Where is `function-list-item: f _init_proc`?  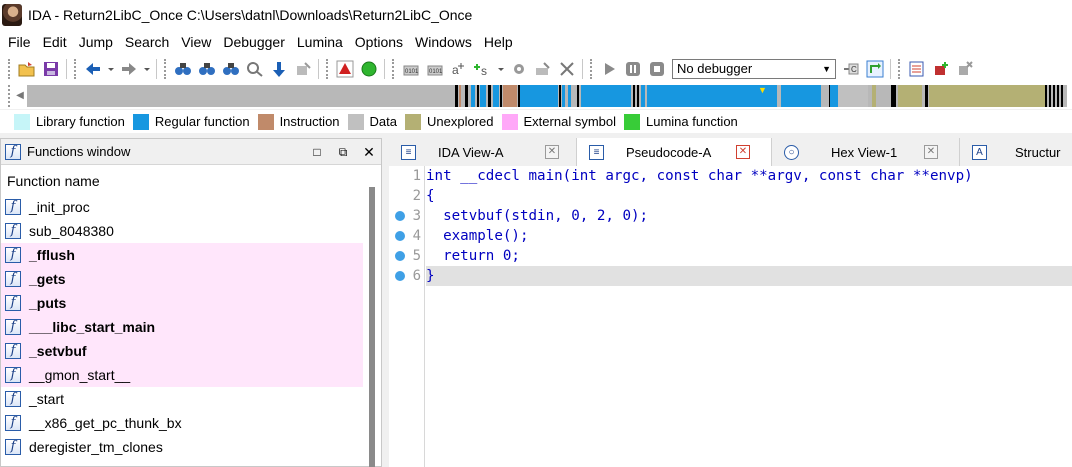
function-list-item: f _init_proc is located at coordinates (182, 207).